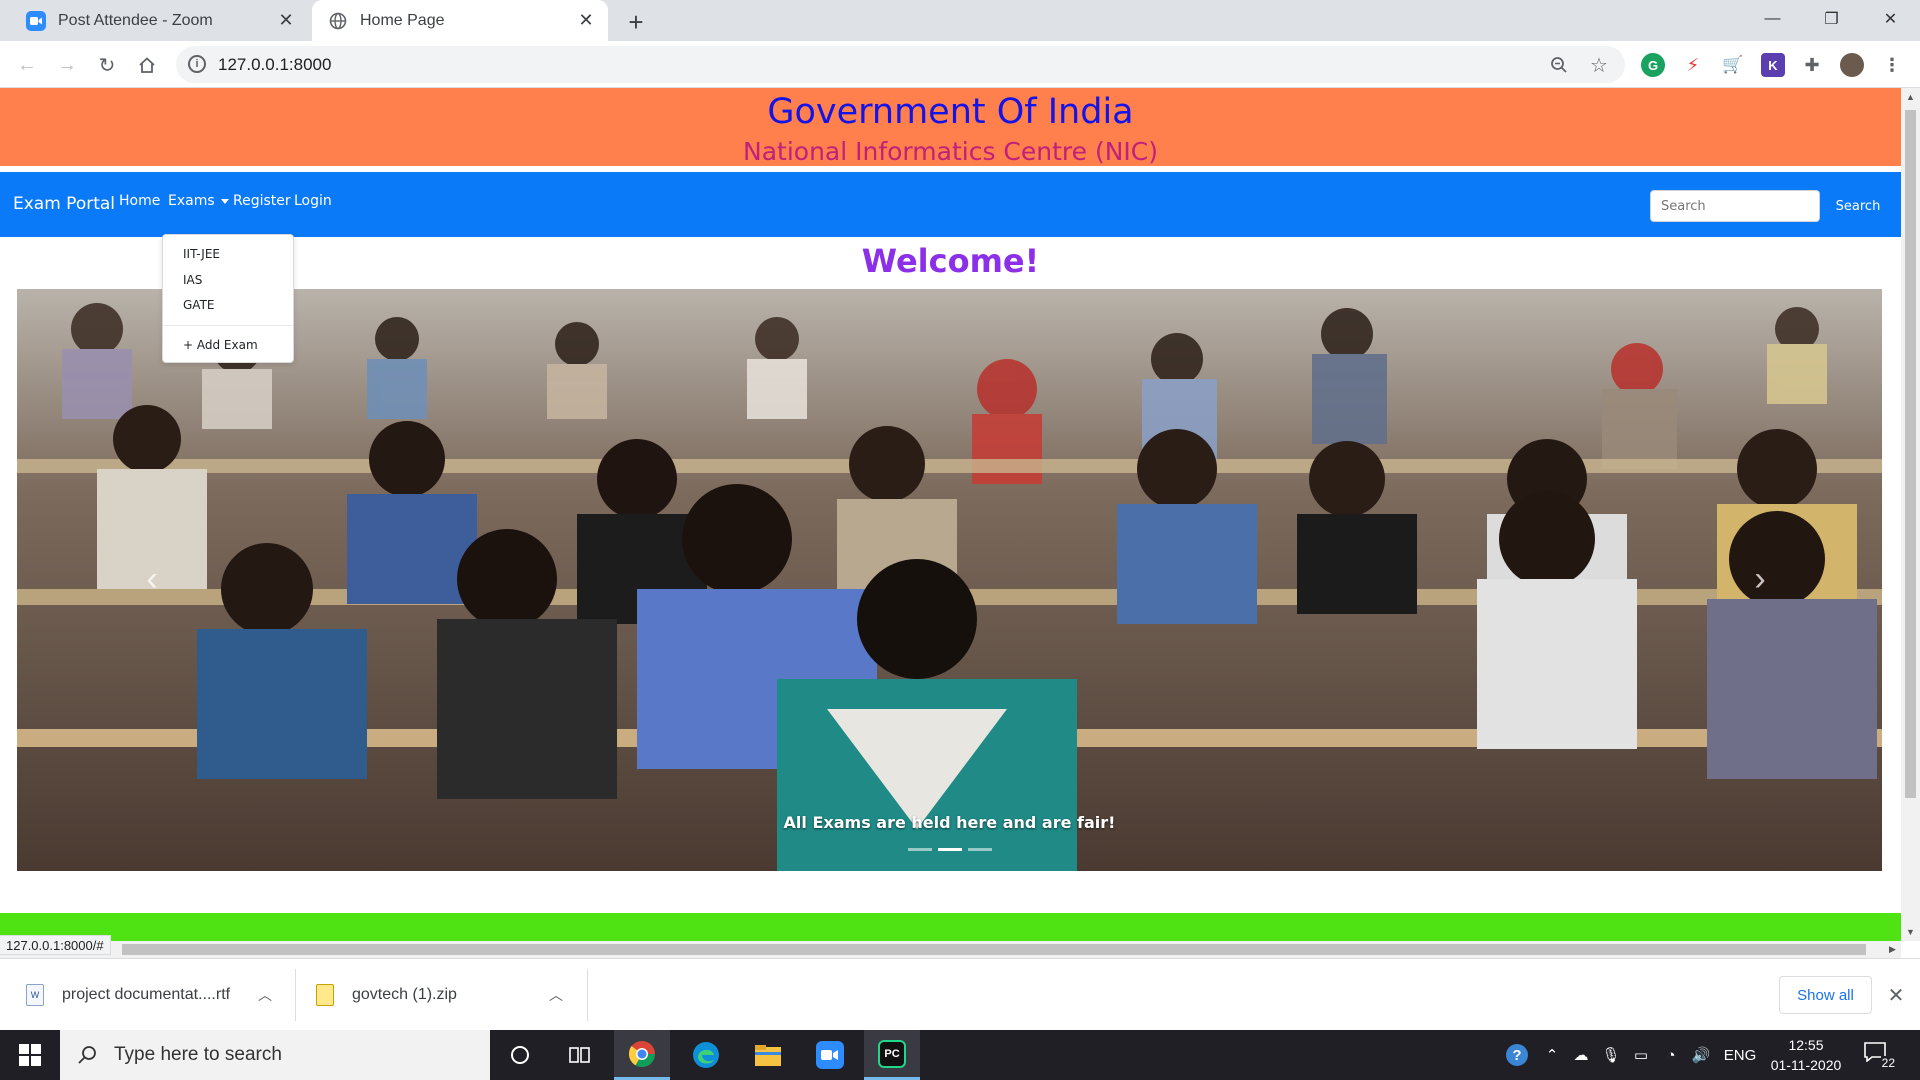 The width and height of the screenshot is (1920, 1080). What do you see at coordinates (152, 579) in the screenshot?
I see `carousel-prev-icon: ‹` at bounding box center [152, 579].